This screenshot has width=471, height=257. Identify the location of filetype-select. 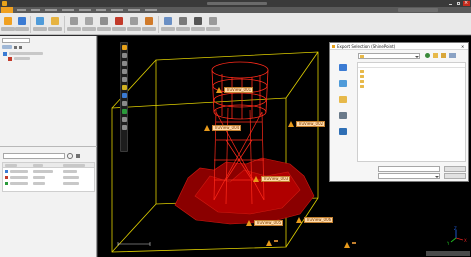
(409, 176).